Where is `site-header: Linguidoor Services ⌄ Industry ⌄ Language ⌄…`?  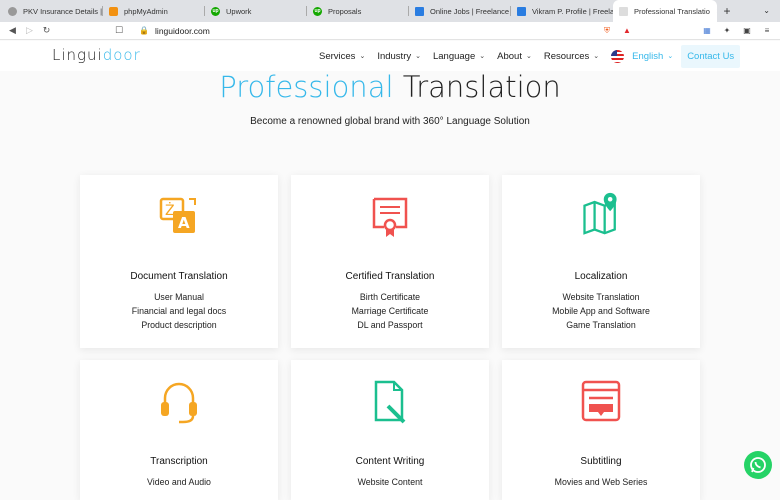
site-header: Linguidoor Services ⌄ Industry ⌄ Language ⌄… is located at coordinates (390, 56).